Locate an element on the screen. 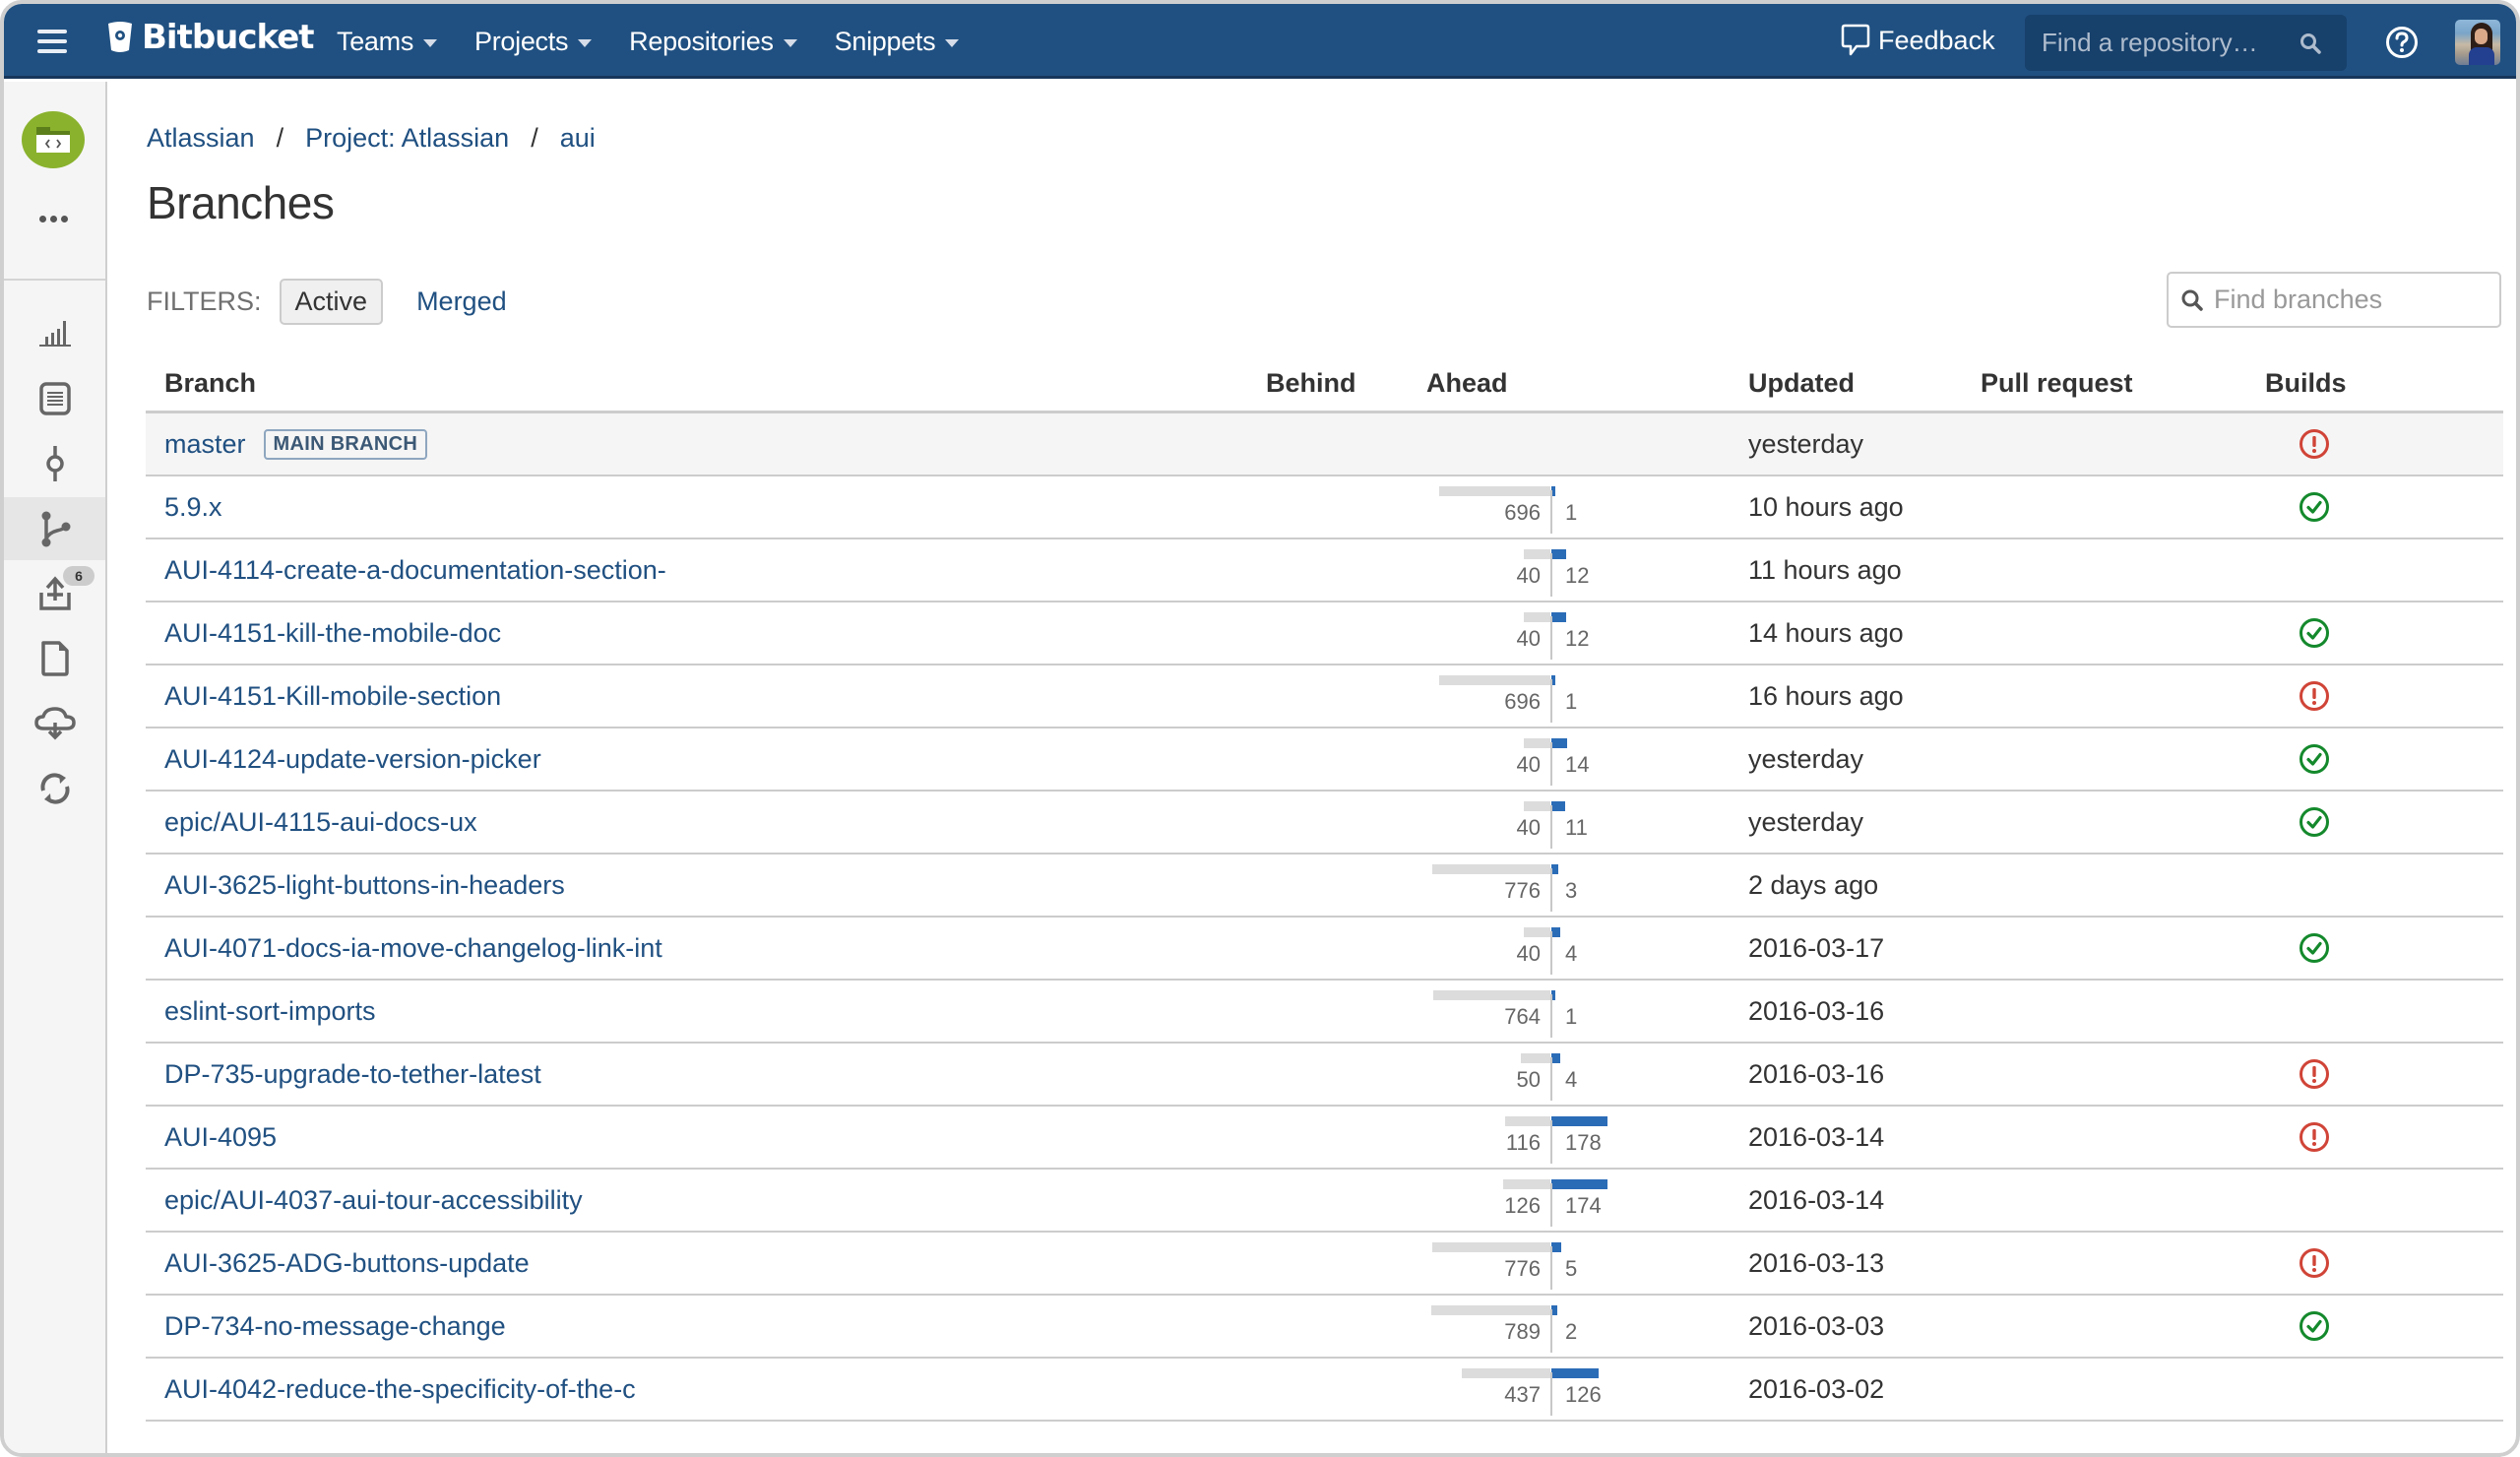 This screenshot has width=2520, height=1457. repository-search-input is located at coordinates (2170, 43).